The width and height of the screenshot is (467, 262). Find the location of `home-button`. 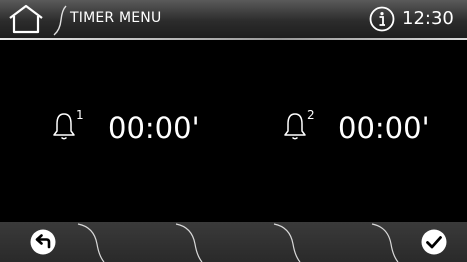

home-button is located at coordinates (26, 19).